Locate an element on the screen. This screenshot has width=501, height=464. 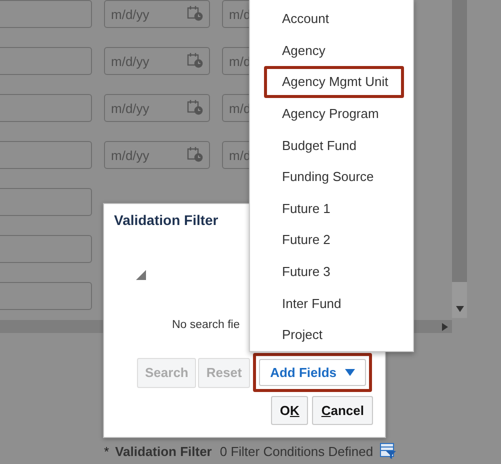
dialog-button: OK is located at coordinates (289, 410).